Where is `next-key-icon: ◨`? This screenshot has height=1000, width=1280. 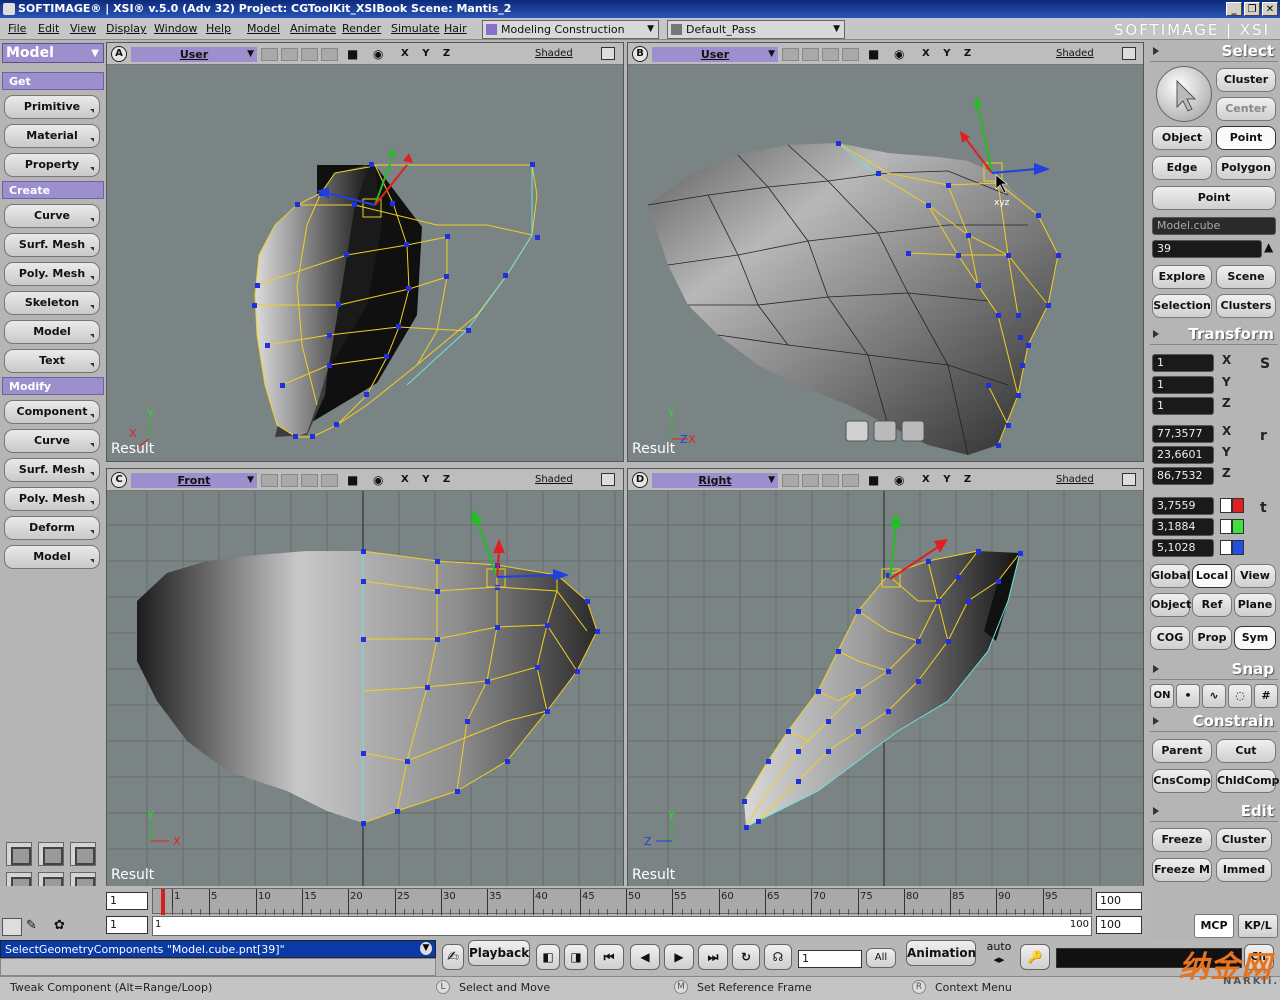 next-key-icon: ◨ is located at coordinates (576, 957).